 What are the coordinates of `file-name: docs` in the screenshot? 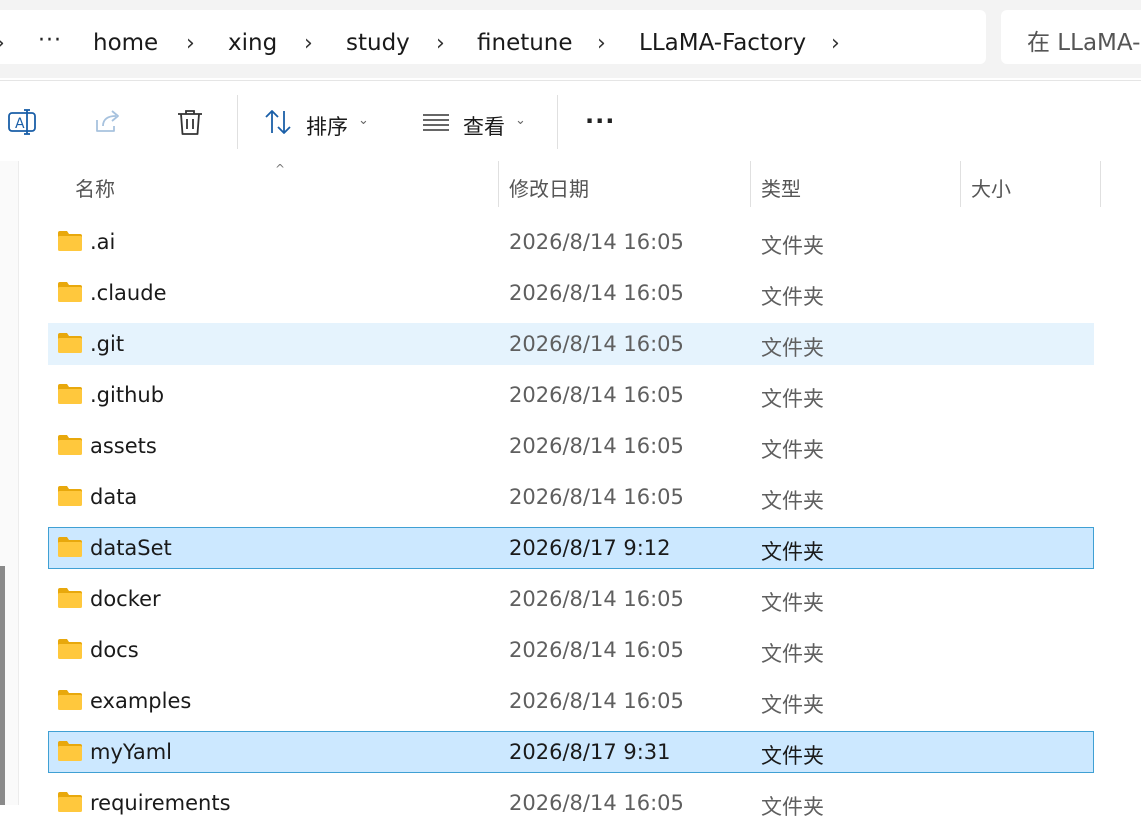 It's located at (114, 650).